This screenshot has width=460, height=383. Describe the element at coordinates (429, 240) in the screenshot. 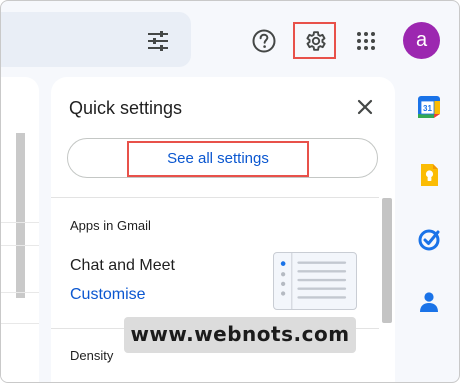

I see `tasks-icon` at that location.